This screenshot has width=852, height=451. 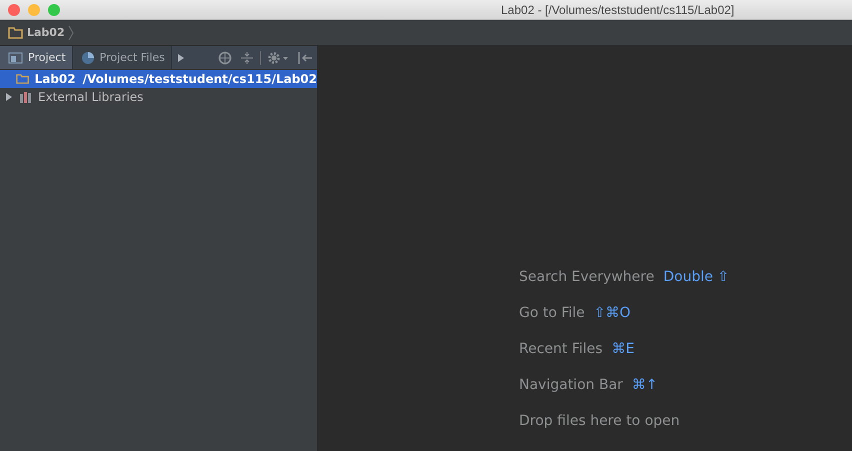 What do you see at coordinates (305, 57) in the screenshot?
I see `hide-icon` at bounding box center [305, 57].